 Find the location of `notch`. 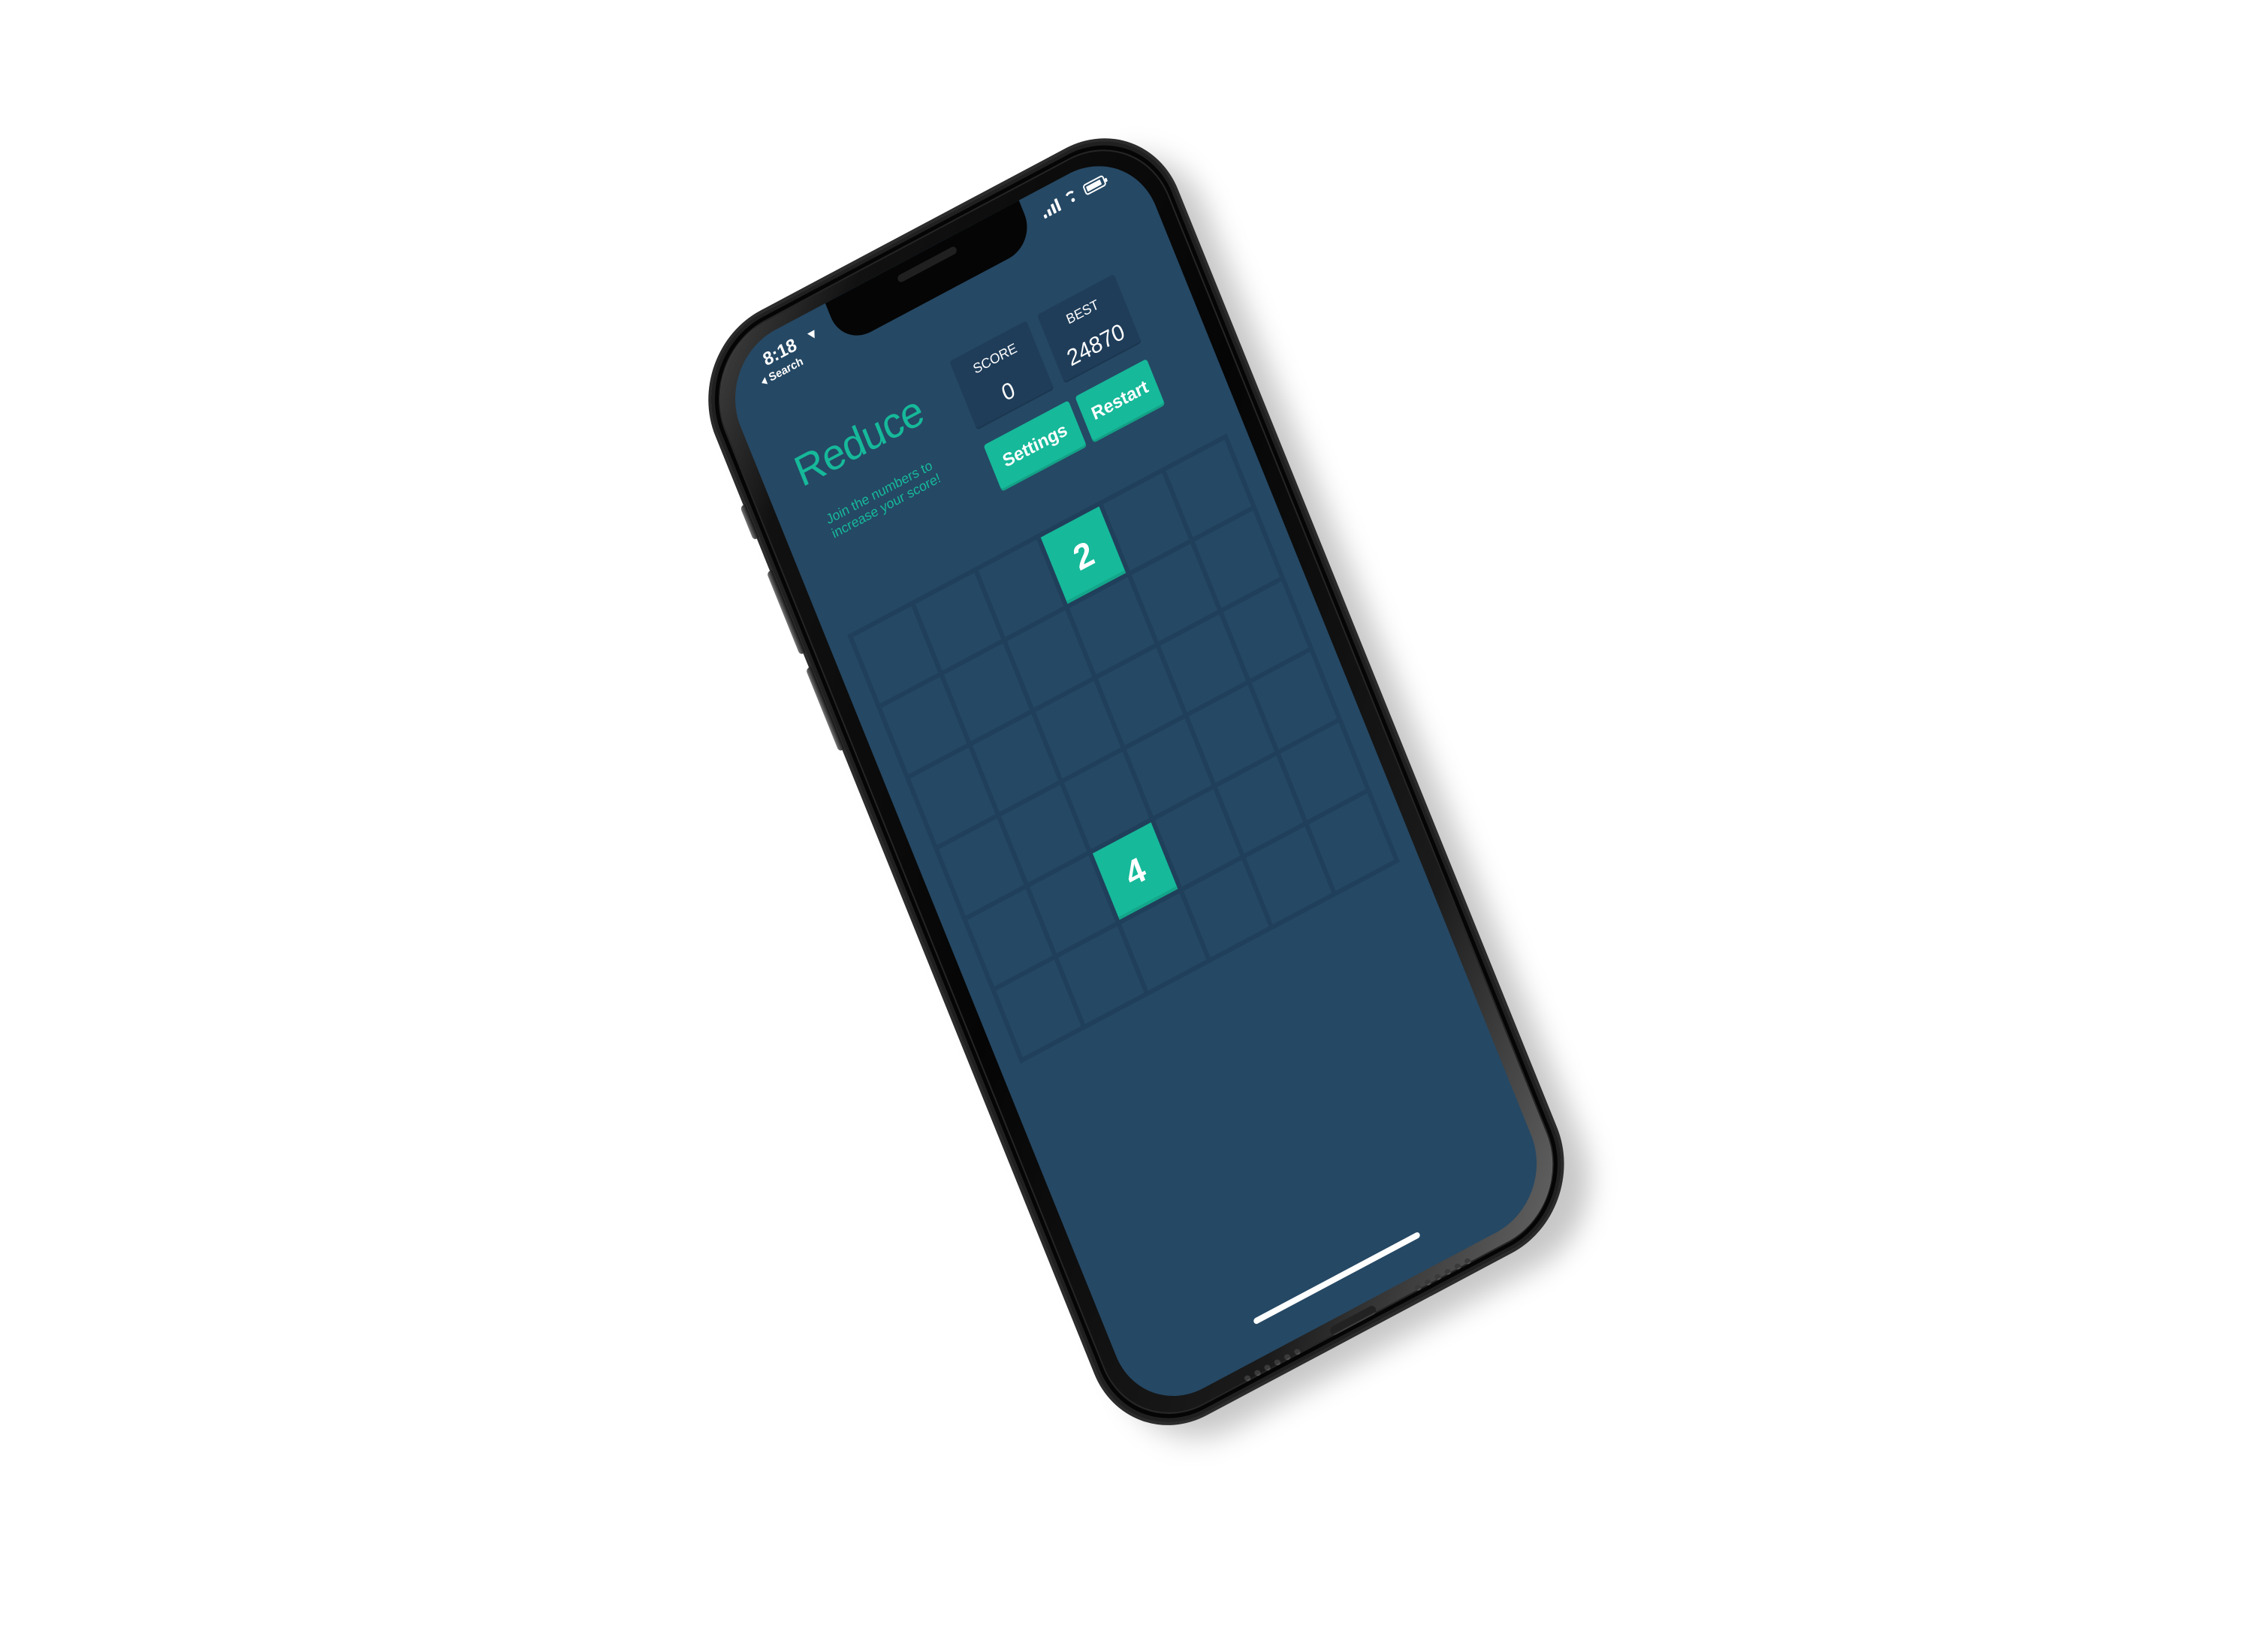

notch is located at coordinates (931, 273).